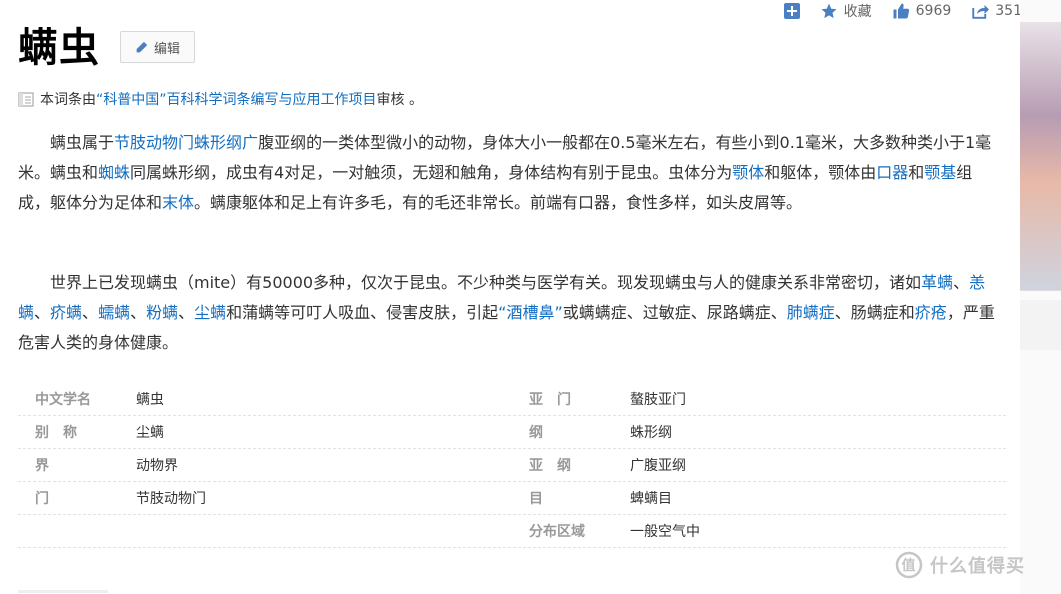 This screenshot has width=1061, height=594. I want to click on info-label: 界, so click(42, 466).